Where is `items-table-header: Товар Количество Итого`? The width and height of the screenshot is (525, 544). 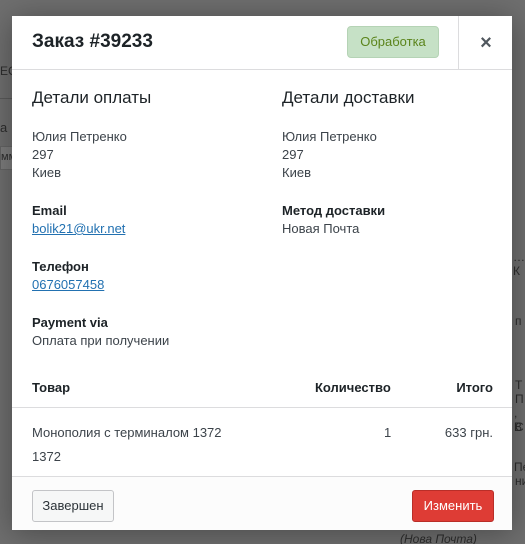 items-table-header: Товар Количество Итого is located at coordinates (262, 388).